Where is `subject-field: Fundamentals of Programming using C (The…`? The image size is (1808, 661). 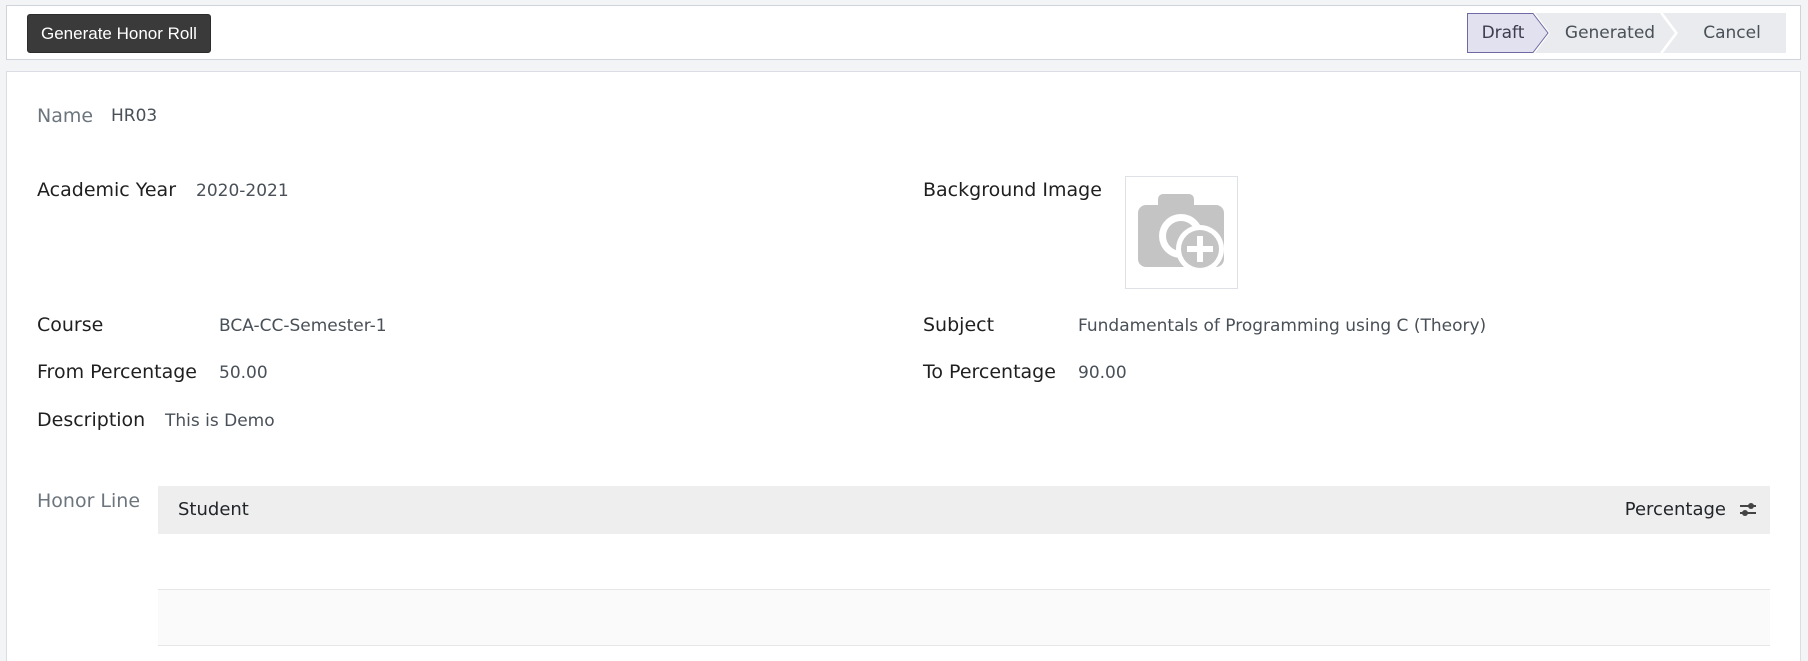 subject-field: Fundamentals of Programming using C (The… is located at coordinates (1282, 326).